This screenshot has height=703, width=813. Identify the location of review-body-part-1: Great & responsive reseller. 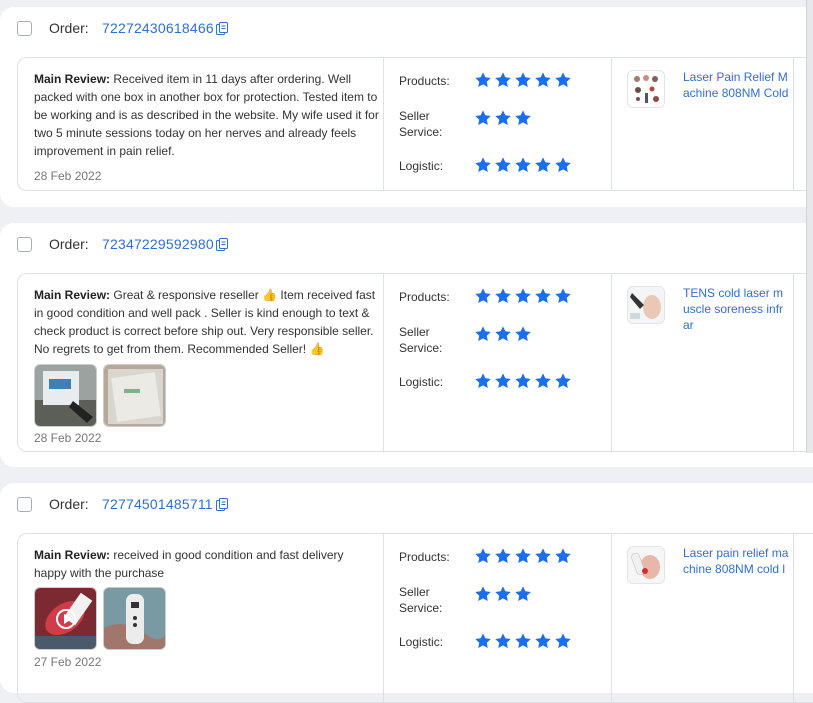
(186, 295).